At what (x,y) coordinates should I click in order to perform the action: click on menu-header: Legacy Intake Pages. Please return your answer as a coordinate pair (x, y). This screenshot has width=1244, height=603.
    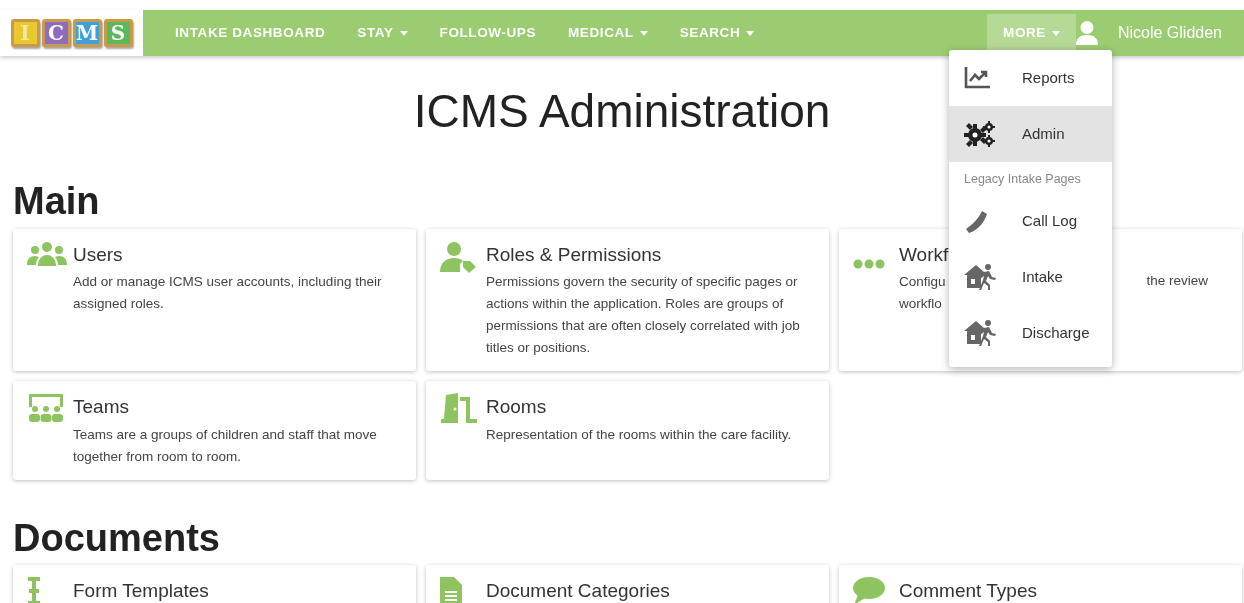
    Looking at the image, I should click on (1022, 179).